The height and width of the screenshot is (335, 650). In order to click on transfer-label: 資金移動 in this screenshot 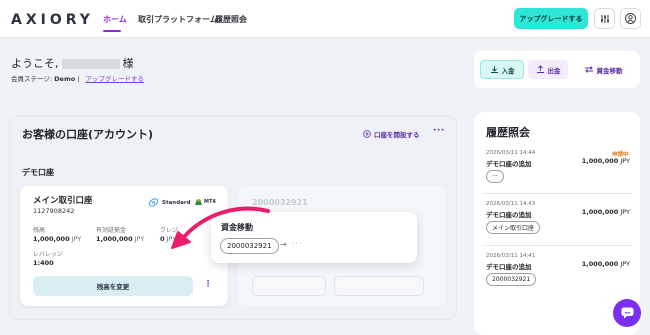, I will do `click(609, 70)`.